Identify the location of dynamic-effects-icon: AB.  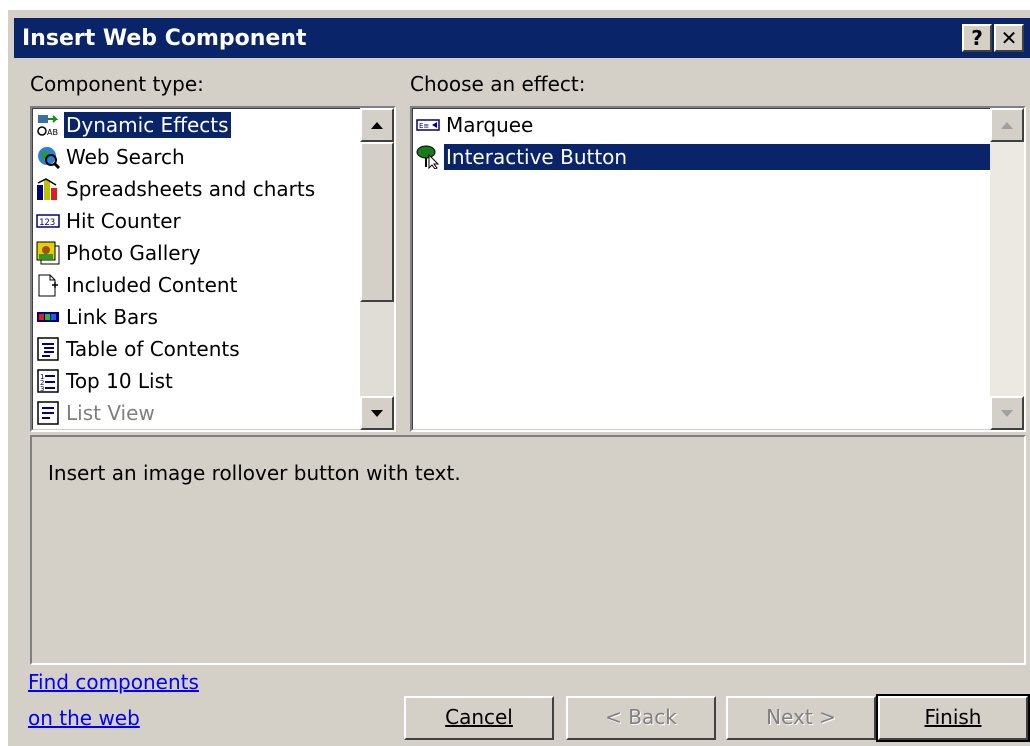
(48, 125).